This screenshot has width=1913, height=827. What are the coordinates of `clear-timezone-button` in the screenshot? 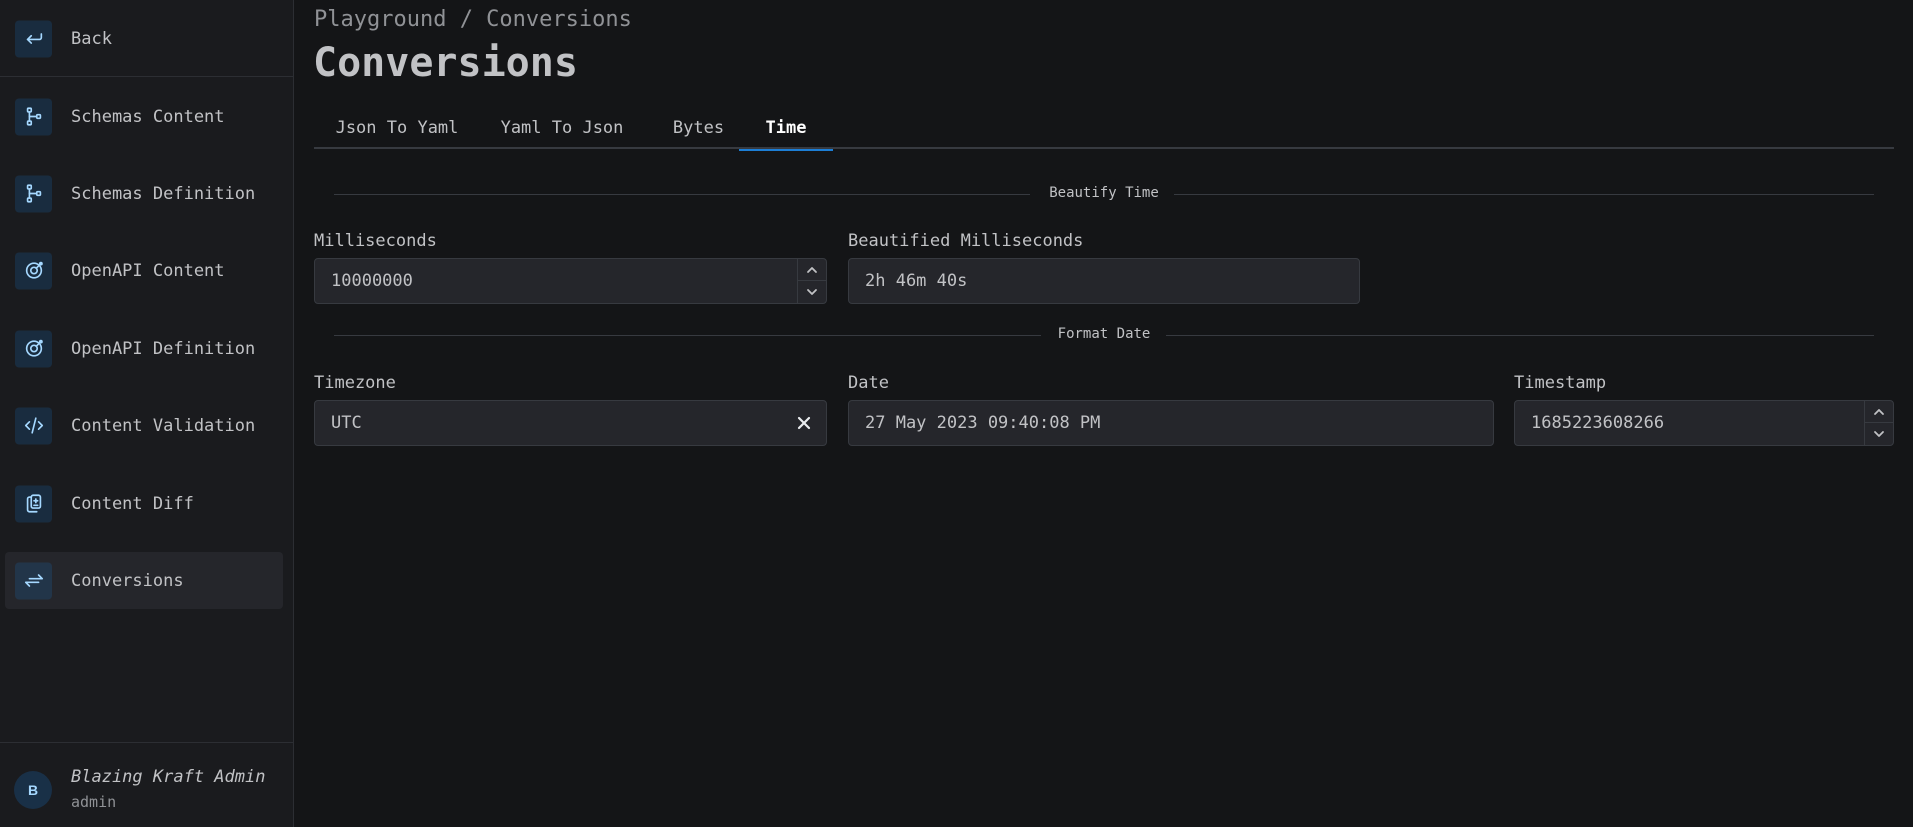 It's located at (804, 423).